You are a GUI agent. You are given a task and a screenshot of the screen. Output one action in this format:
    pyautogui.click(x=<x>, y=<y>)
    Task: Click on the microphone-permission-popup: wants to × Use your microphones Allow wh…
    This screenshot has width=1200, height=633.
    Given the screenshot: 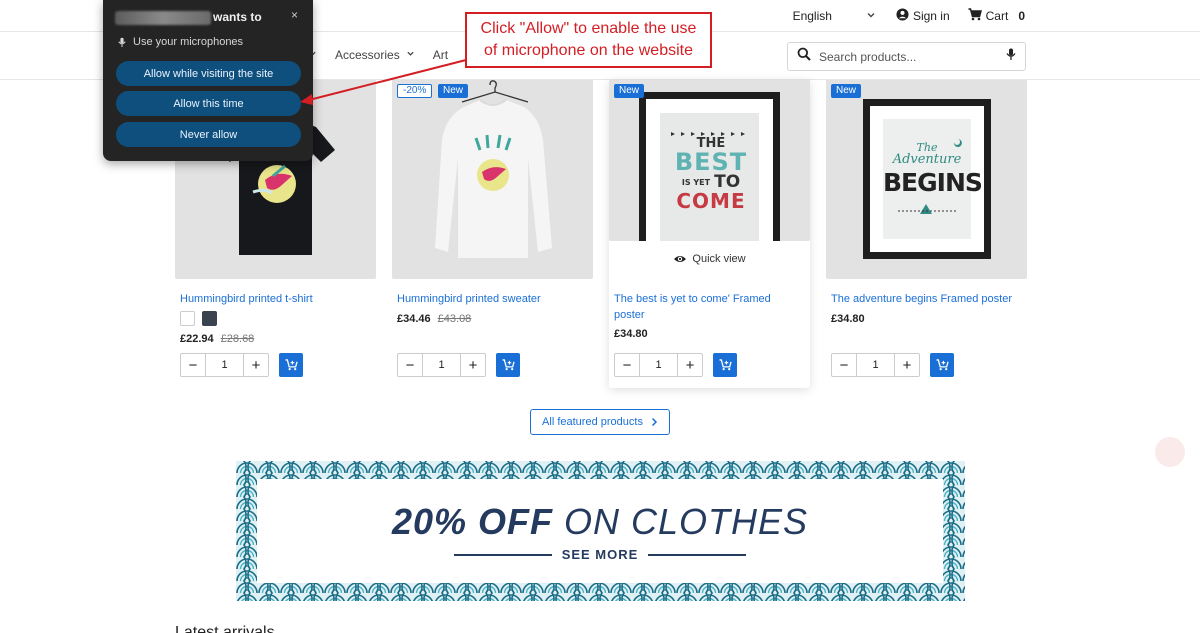 What is the action you would take?
    pyautogui.click(x=208, y=80)
    